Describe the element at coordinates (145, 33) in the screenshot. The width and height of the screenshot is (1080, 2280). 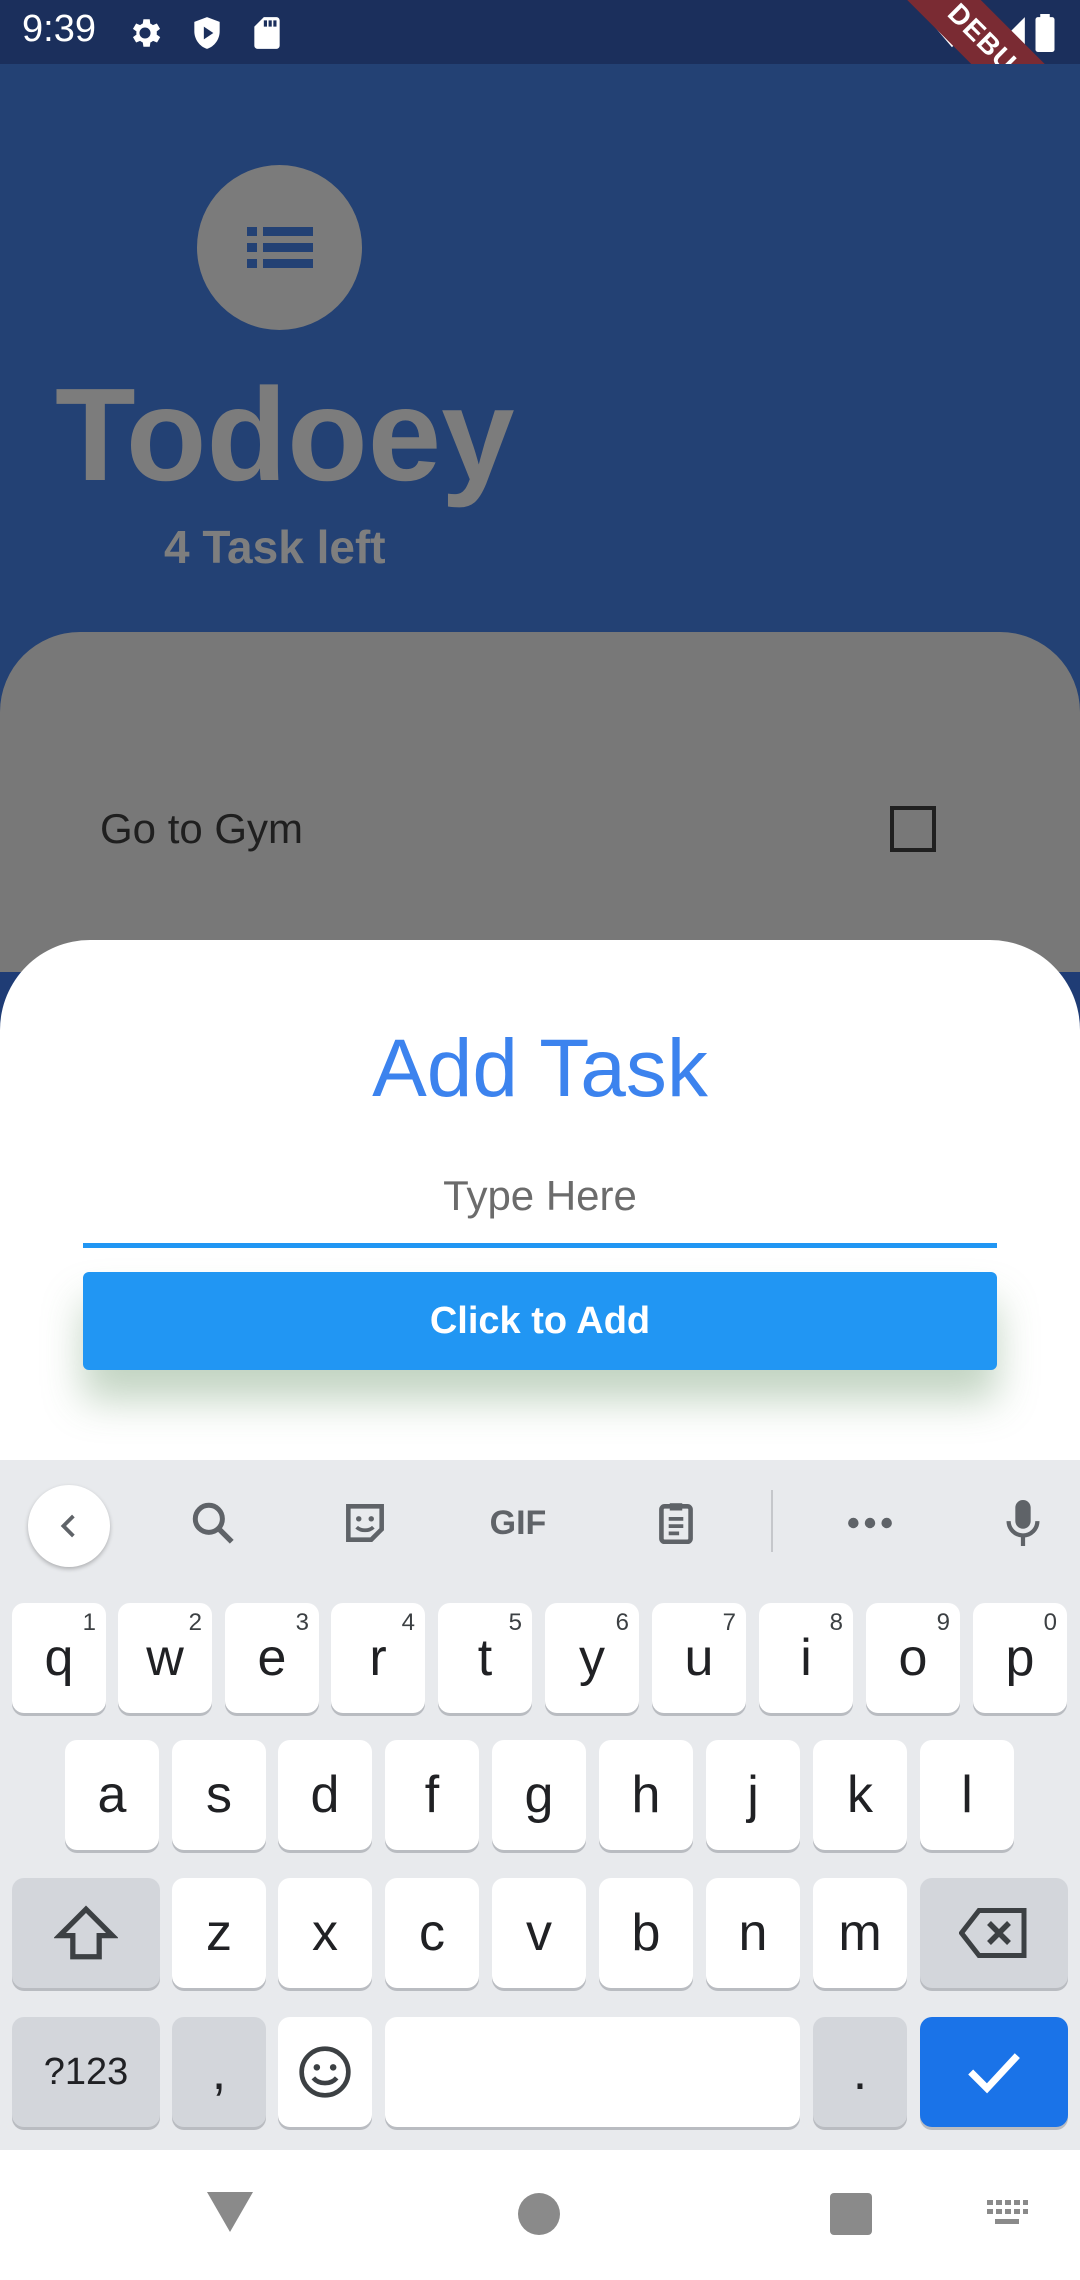
I see `settings-icon` at that location.